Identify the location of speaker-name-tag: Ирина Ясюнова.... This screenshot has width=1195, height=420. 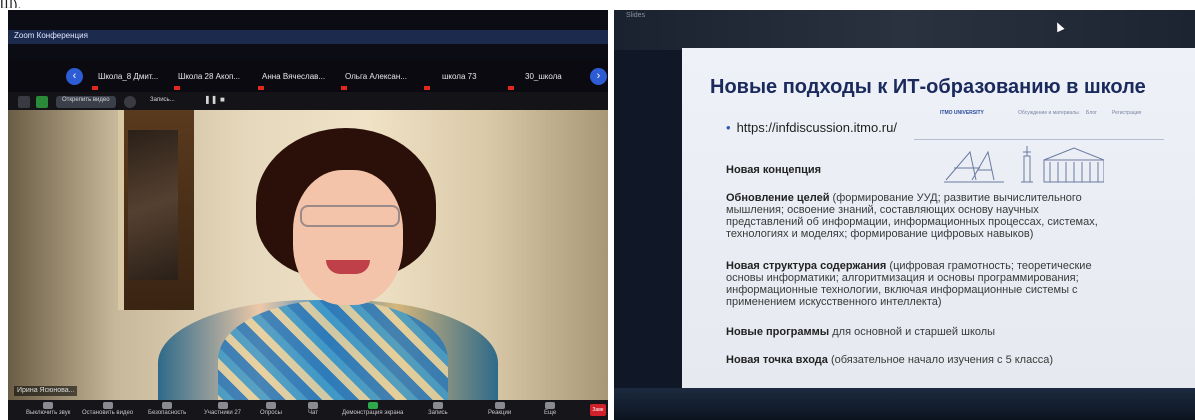
(46, 391).